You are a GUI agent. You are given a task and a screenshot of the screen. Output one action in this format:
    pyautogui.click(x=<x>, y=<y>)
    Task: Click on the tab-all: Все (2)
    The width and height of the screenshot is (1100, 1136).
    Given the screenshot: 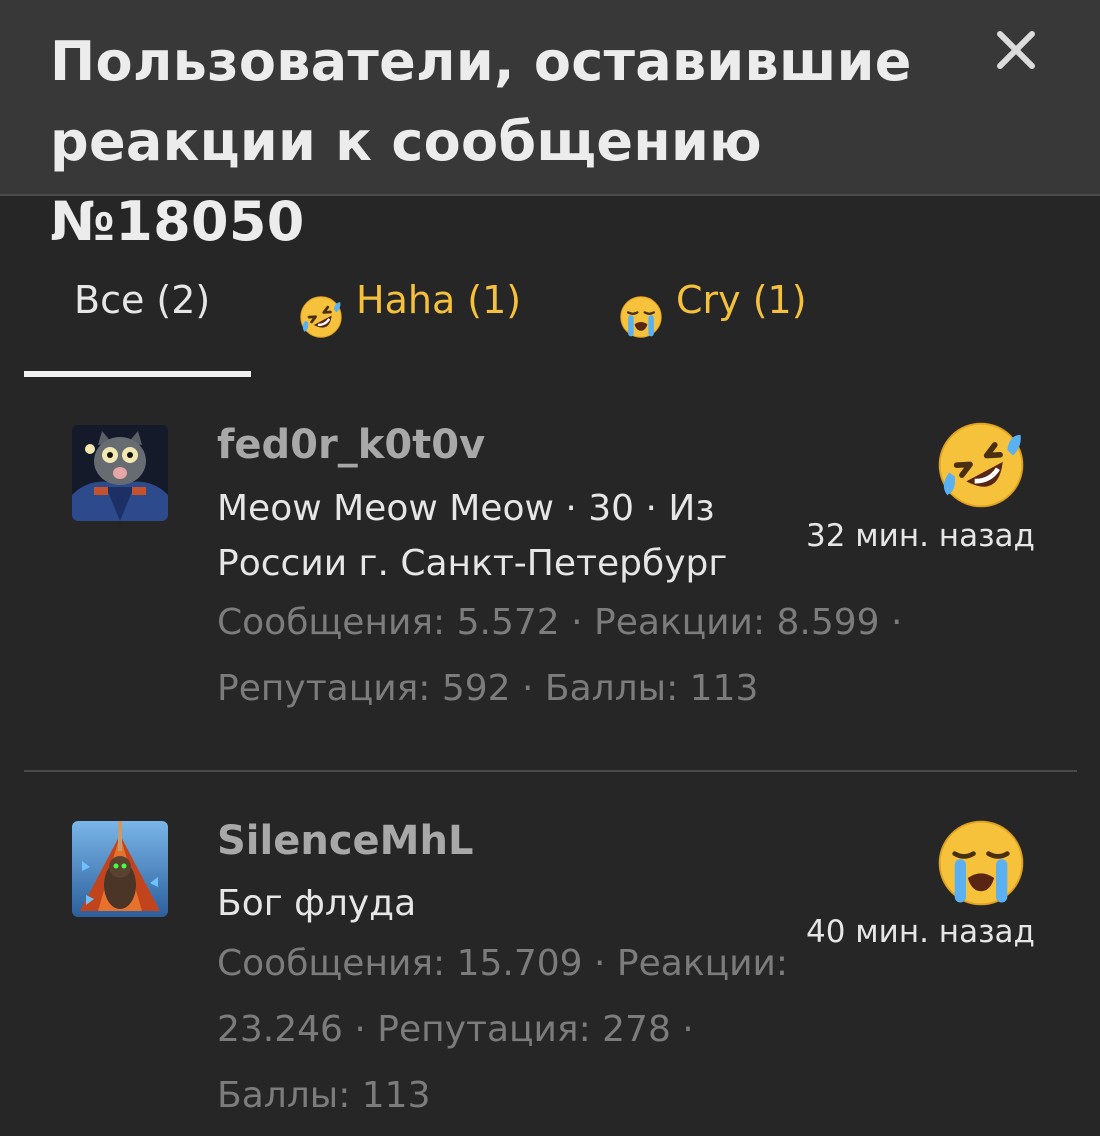 What is the action you would take?
    pyautogui.click(x=142, y=300)
    